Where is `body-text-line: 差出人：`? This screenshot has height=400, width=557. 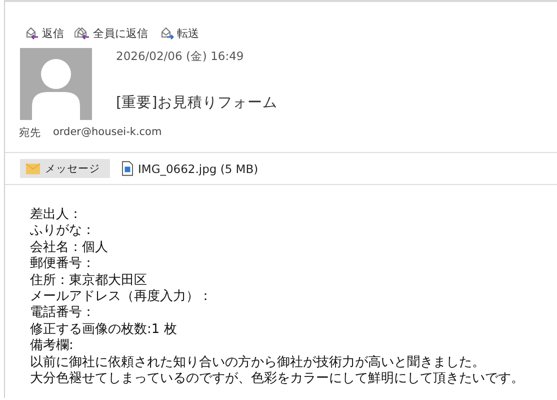
body-text-line: 差出人： is located at coordinates (56, 215).